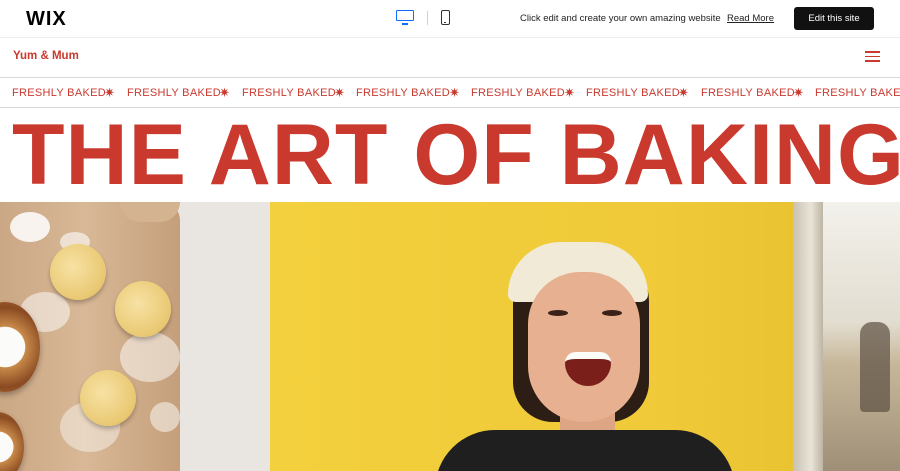 This screenshot has height=471, width=900. I want to click on mobile-icon, so click(445, 17).